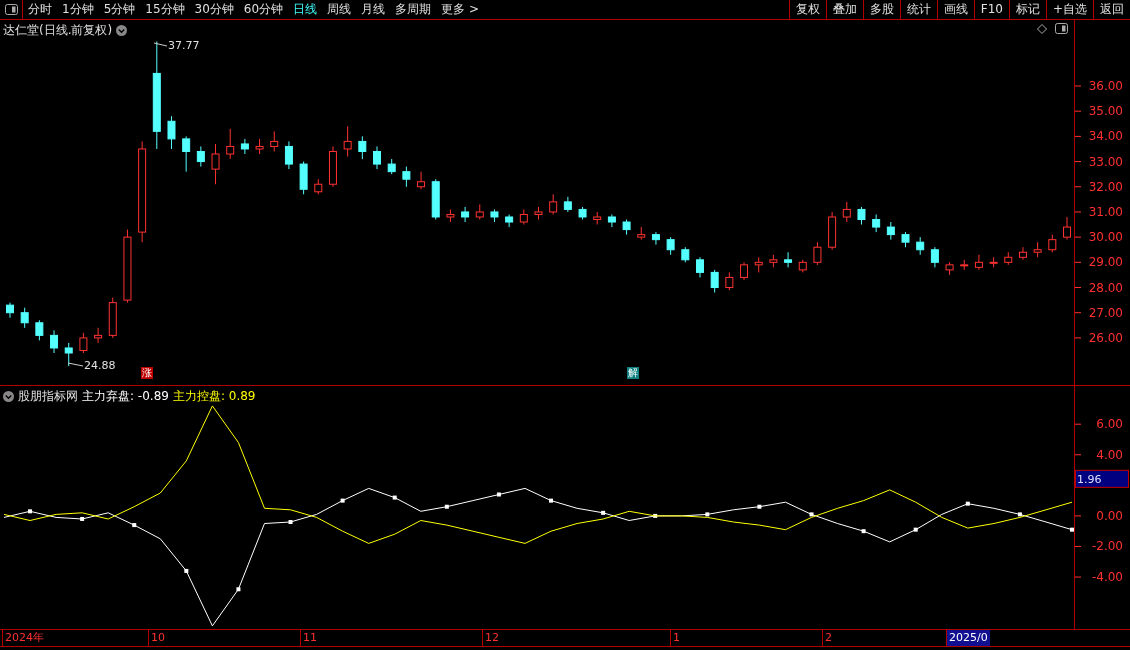  I want to click on period-tab: 1分钟, so click(78, 9).